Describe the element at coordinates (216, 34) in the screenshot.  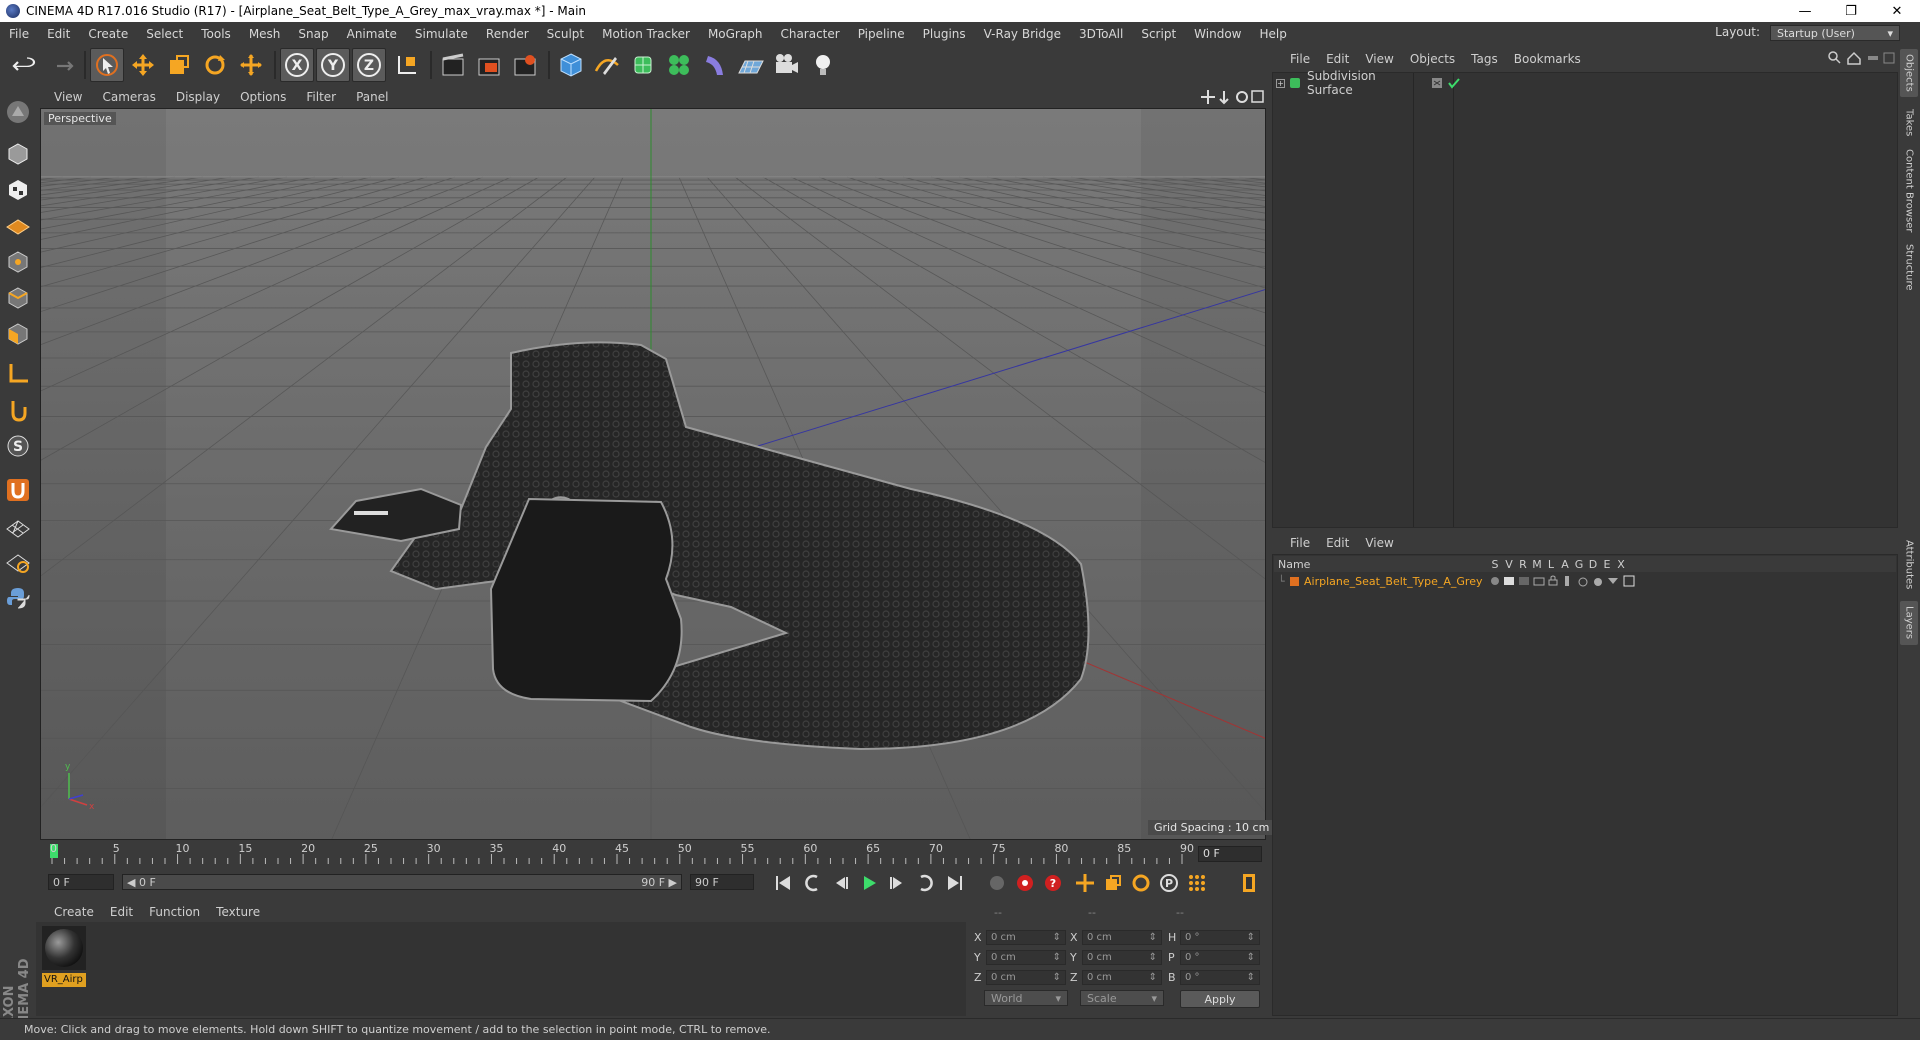
I see `menu-tools: Tools` at that location.